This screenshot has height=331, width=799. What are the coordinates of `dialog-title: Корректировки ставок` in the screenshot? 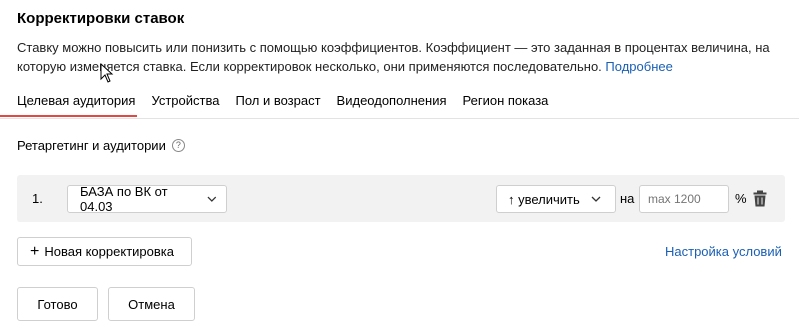 It's located at (101, 18).